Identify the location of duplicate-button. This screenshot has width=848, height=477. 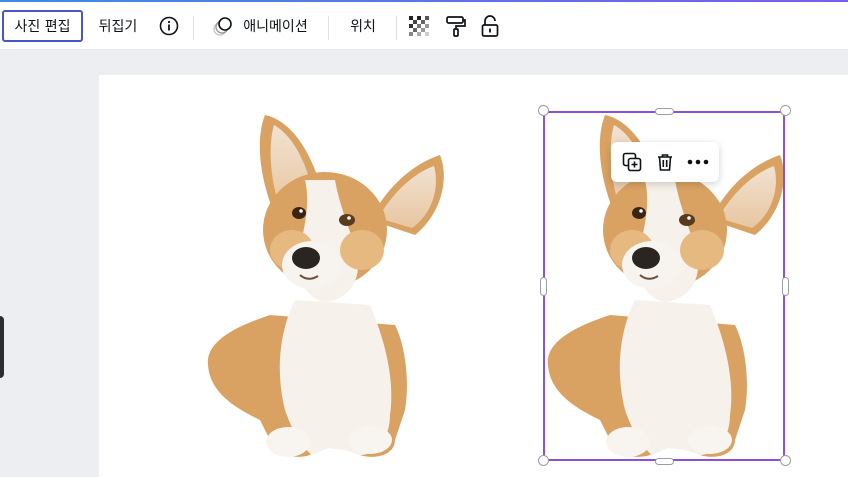
(632, 162).